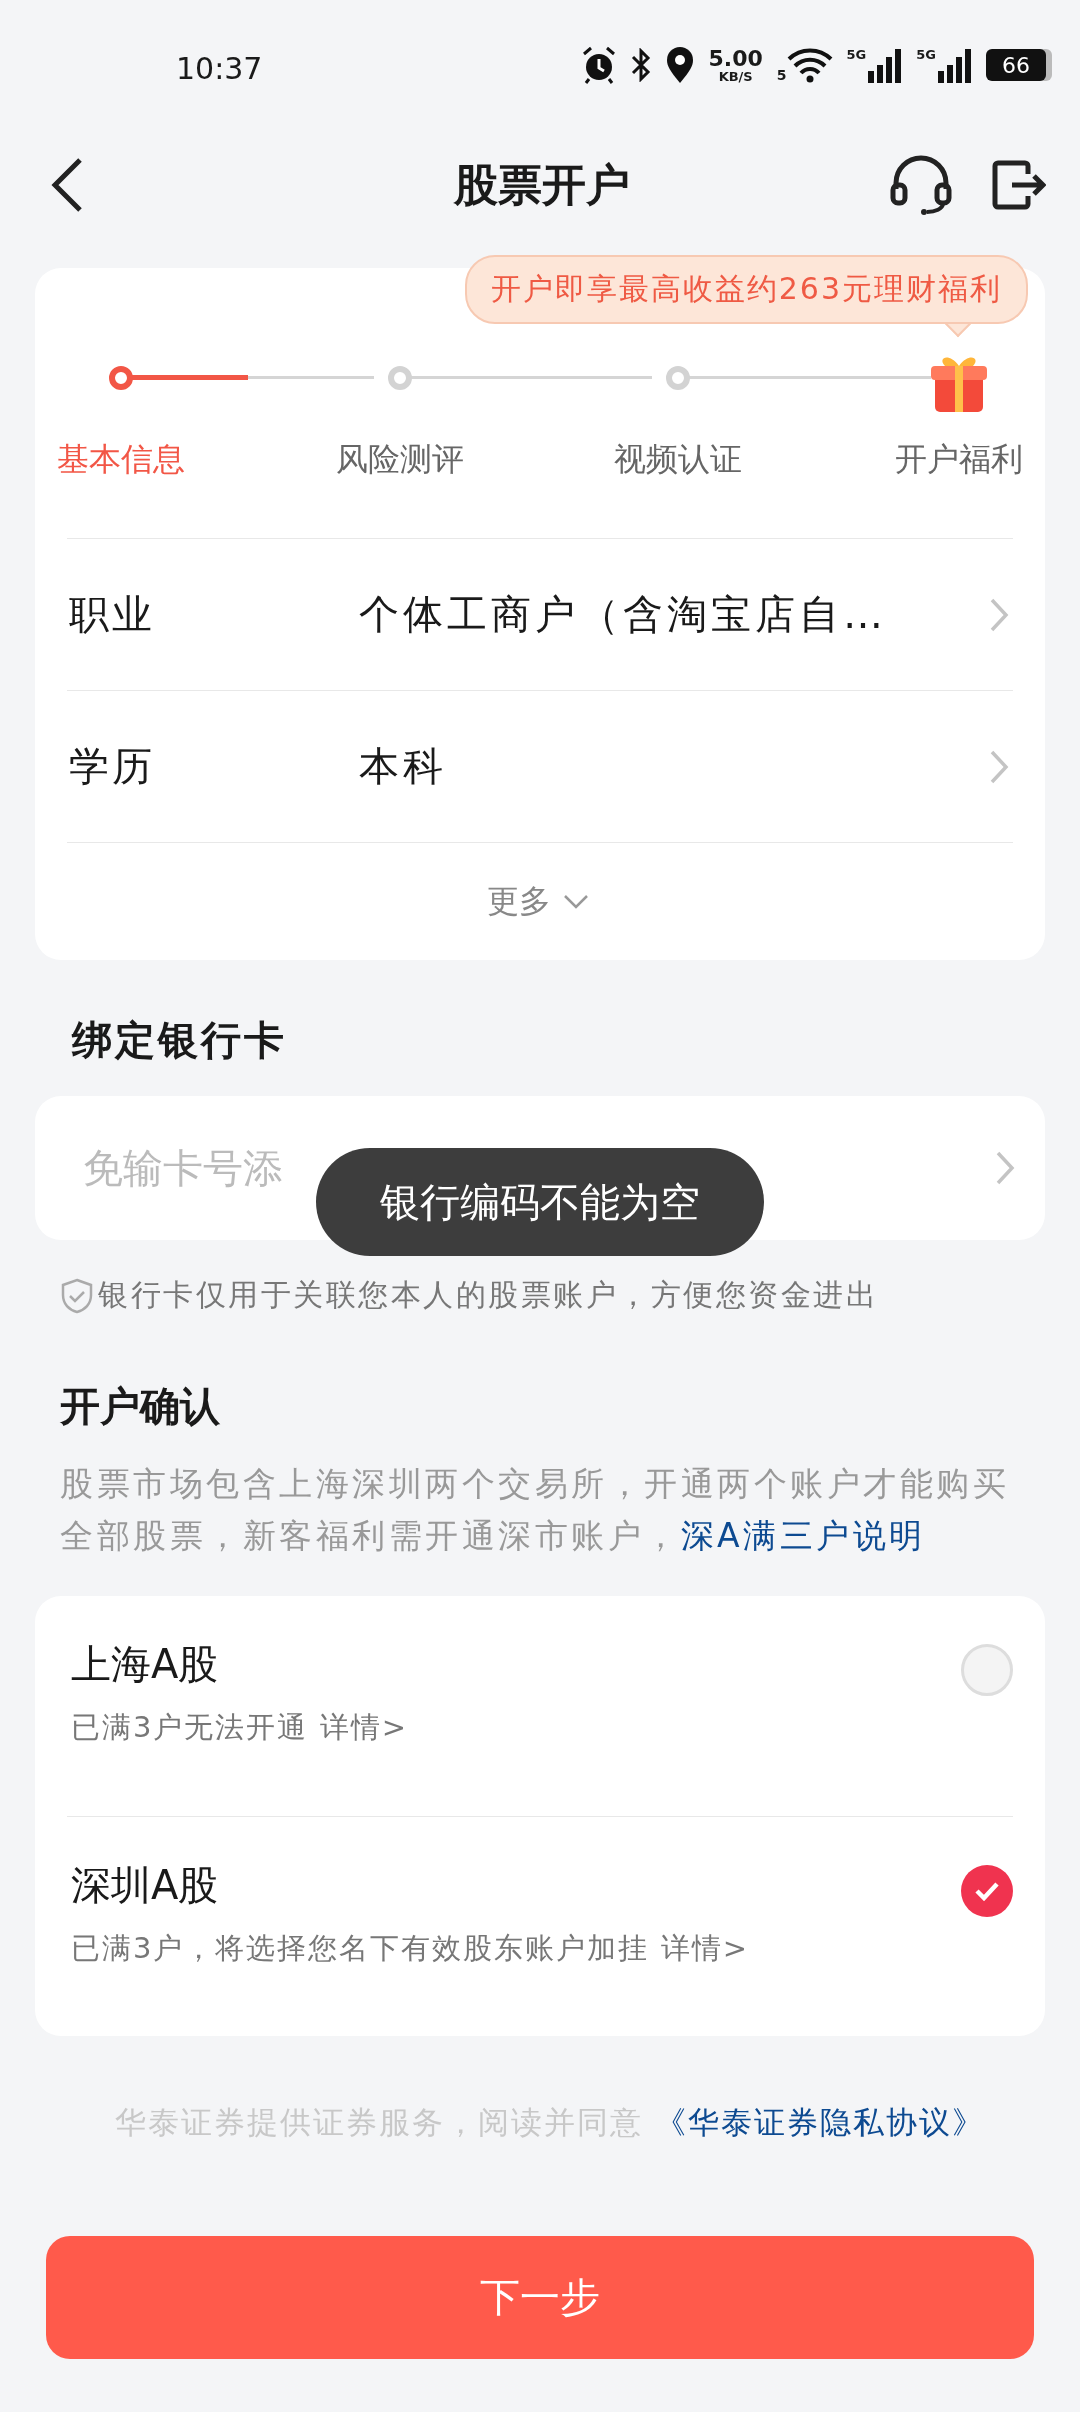  Describe the element at coordinates (540, 1202) in the screenshot. I see `error-toast: 银行编码不能为空` at that location.